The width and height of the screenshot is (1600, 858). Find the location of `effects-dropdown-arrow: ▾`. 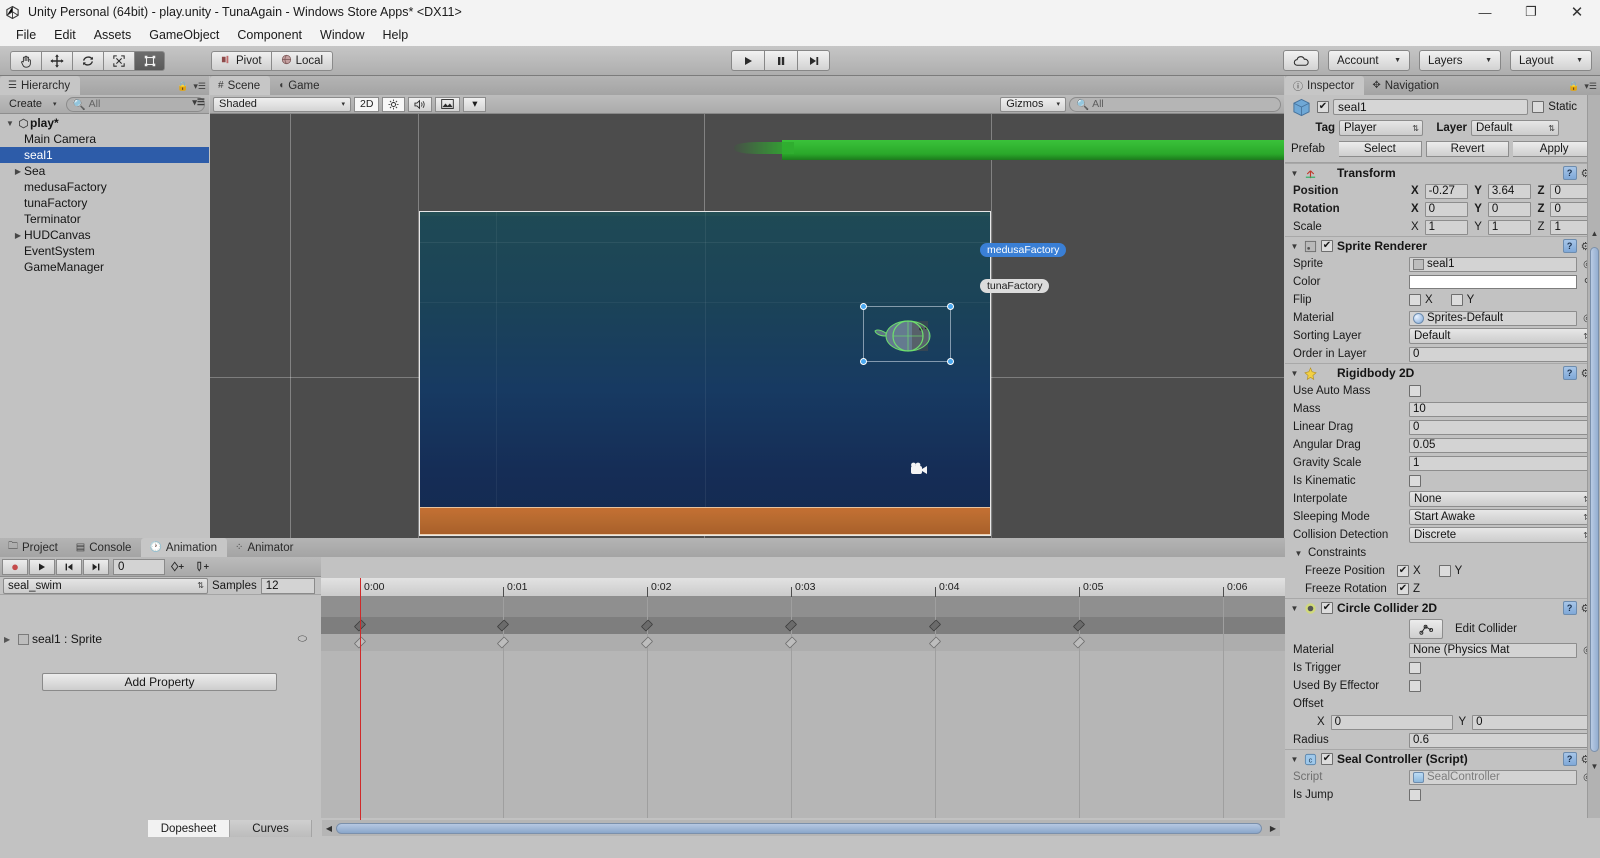

effects-dropdown-arrow: ▾ is located at coordinates (475, 104).